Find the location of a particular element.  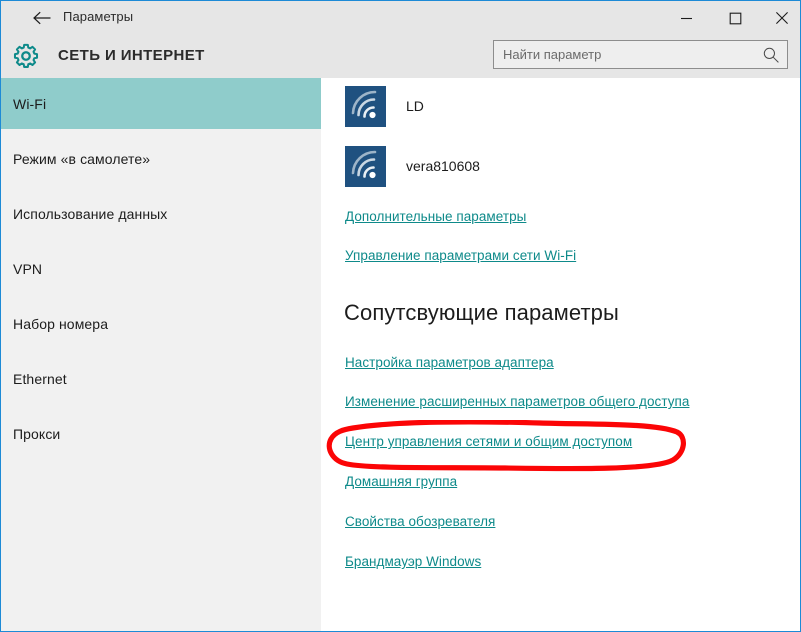

link-network-and-sharing-center: Центр управления сетями и общим доступом is located at coordinates (488, 441).